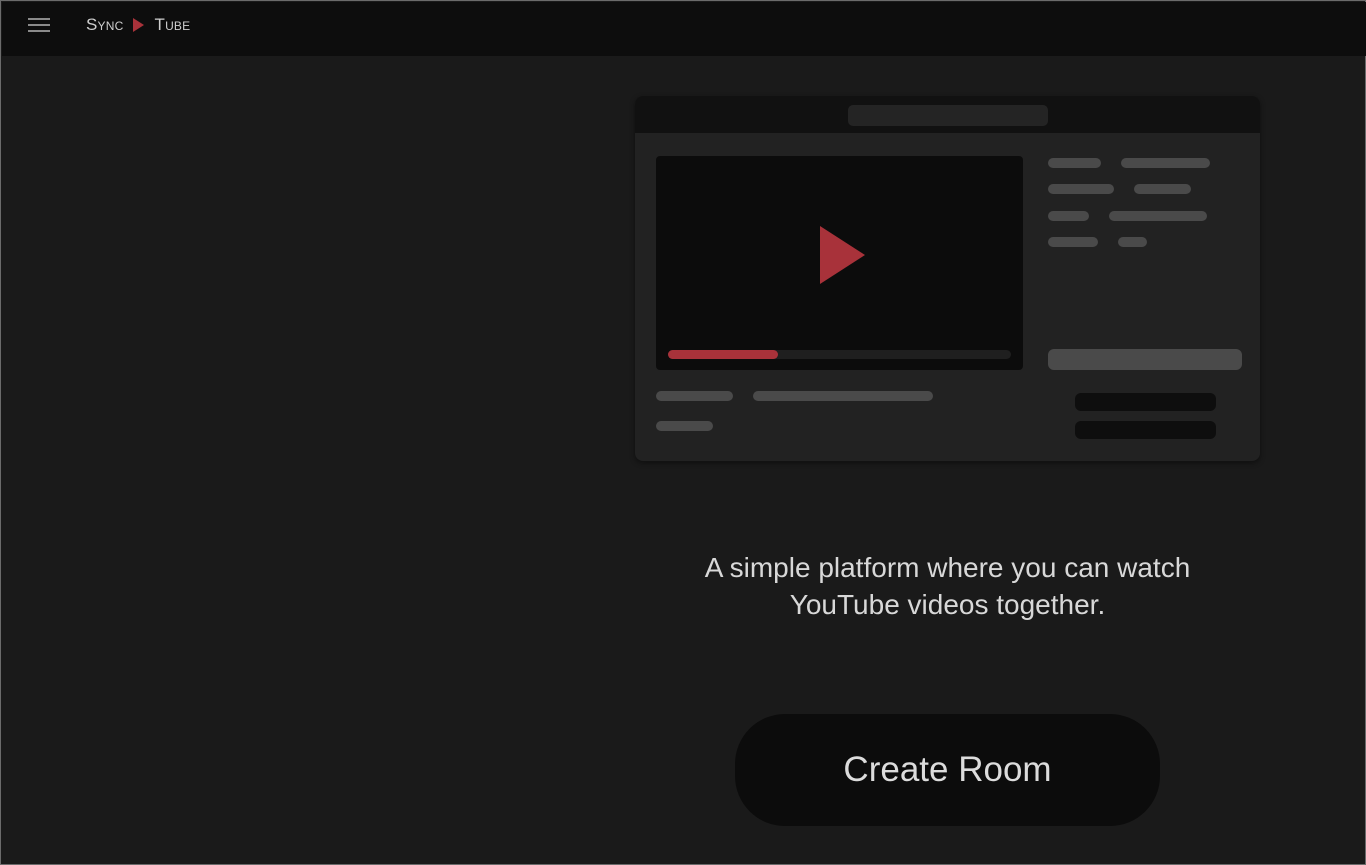  I want to click on create-room-button: Create Room, so click(947, 770).